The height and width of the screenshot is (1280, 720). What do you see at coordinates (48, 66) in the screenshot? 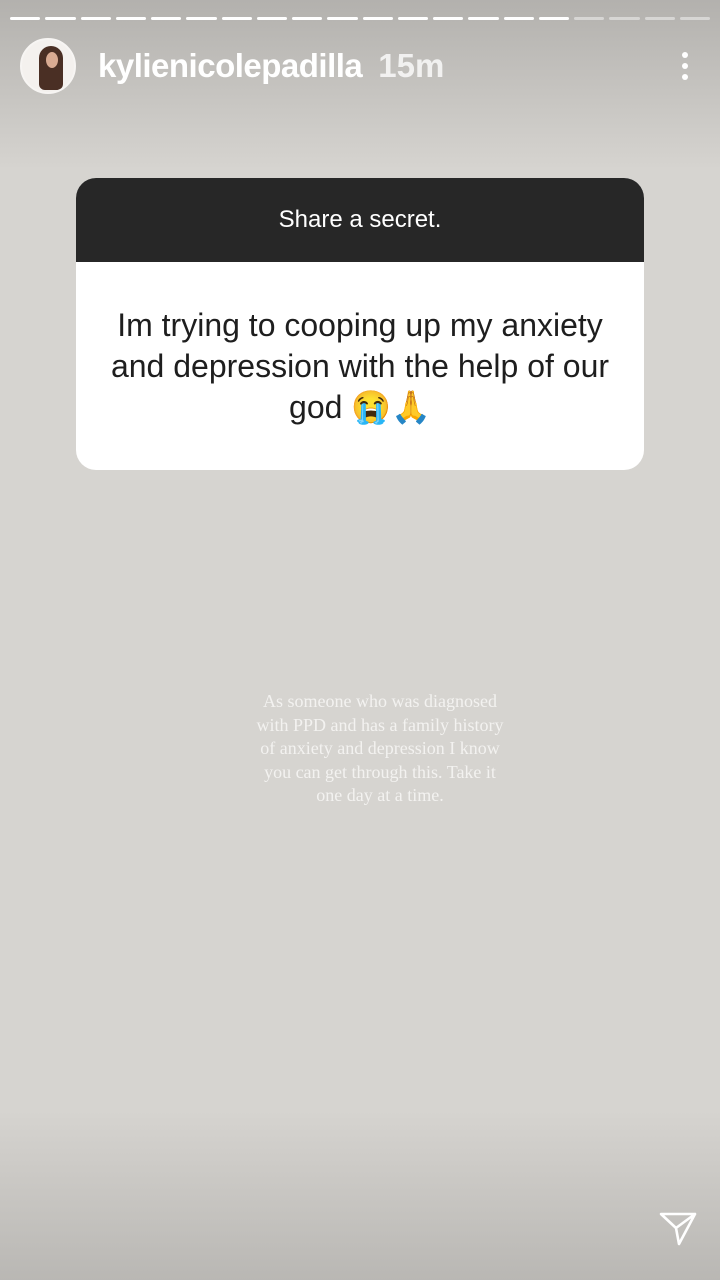
I see `avatar` at bounding box center [48, 66].